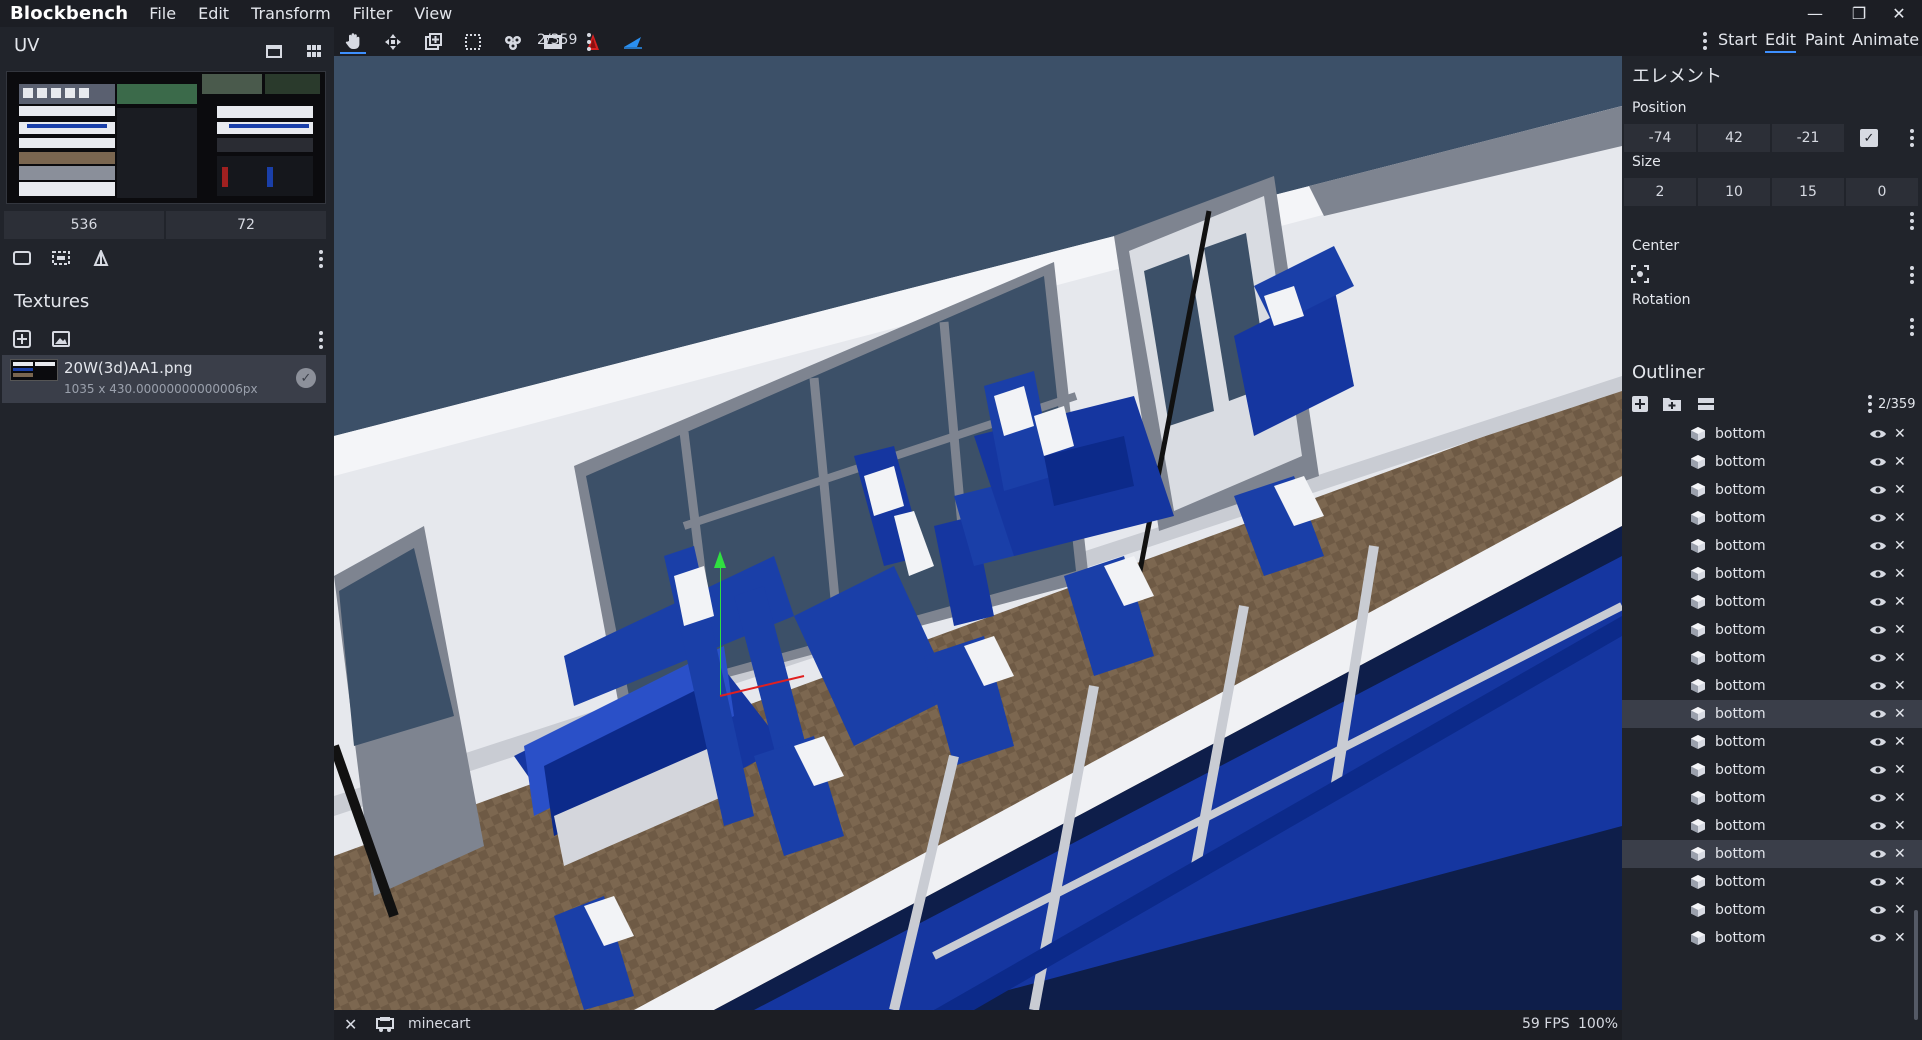 Image resolution: width=1922 pixels, height=1040 pixels. I want to click on uv-texture-preview, so click(166, 137).